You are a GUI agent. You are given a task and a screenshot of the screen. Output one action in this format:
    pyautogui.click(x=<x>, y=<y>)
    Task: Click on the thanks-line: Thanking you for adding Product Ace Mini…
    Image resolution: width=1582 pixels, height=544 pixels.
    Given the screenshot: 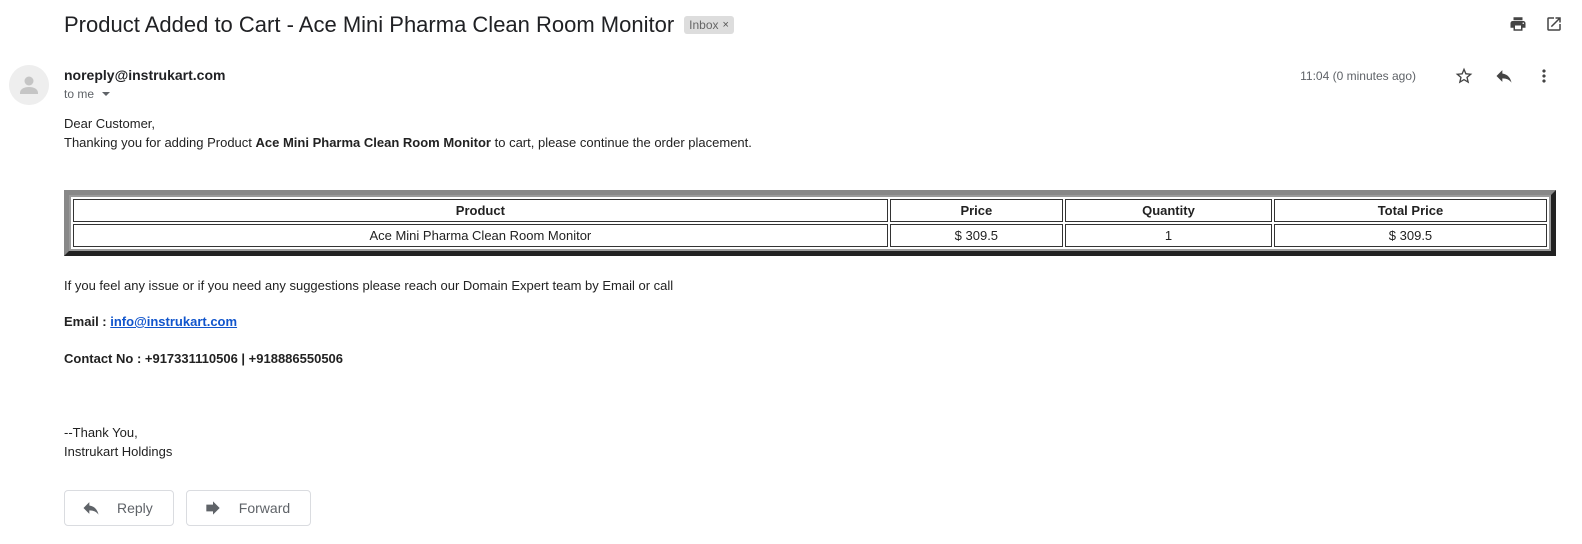 What is the action you would take?
    pyautogui.click(x=810, y=142)
    